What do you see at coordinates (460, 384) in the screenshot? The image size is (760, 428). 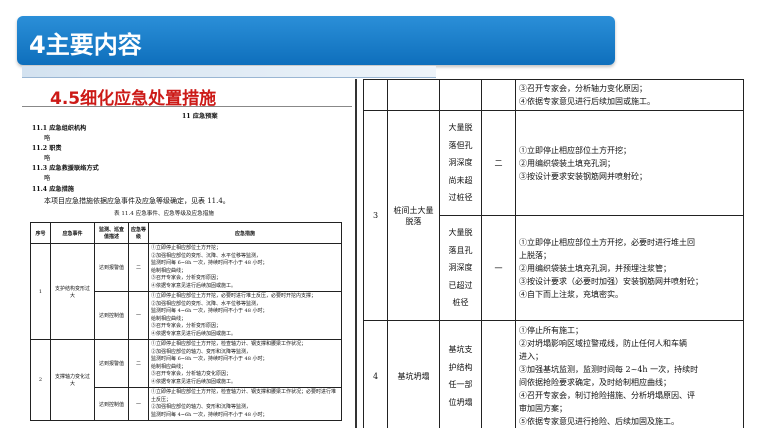 I see `desc-line: 任一部` at bounding box center [460, 384].